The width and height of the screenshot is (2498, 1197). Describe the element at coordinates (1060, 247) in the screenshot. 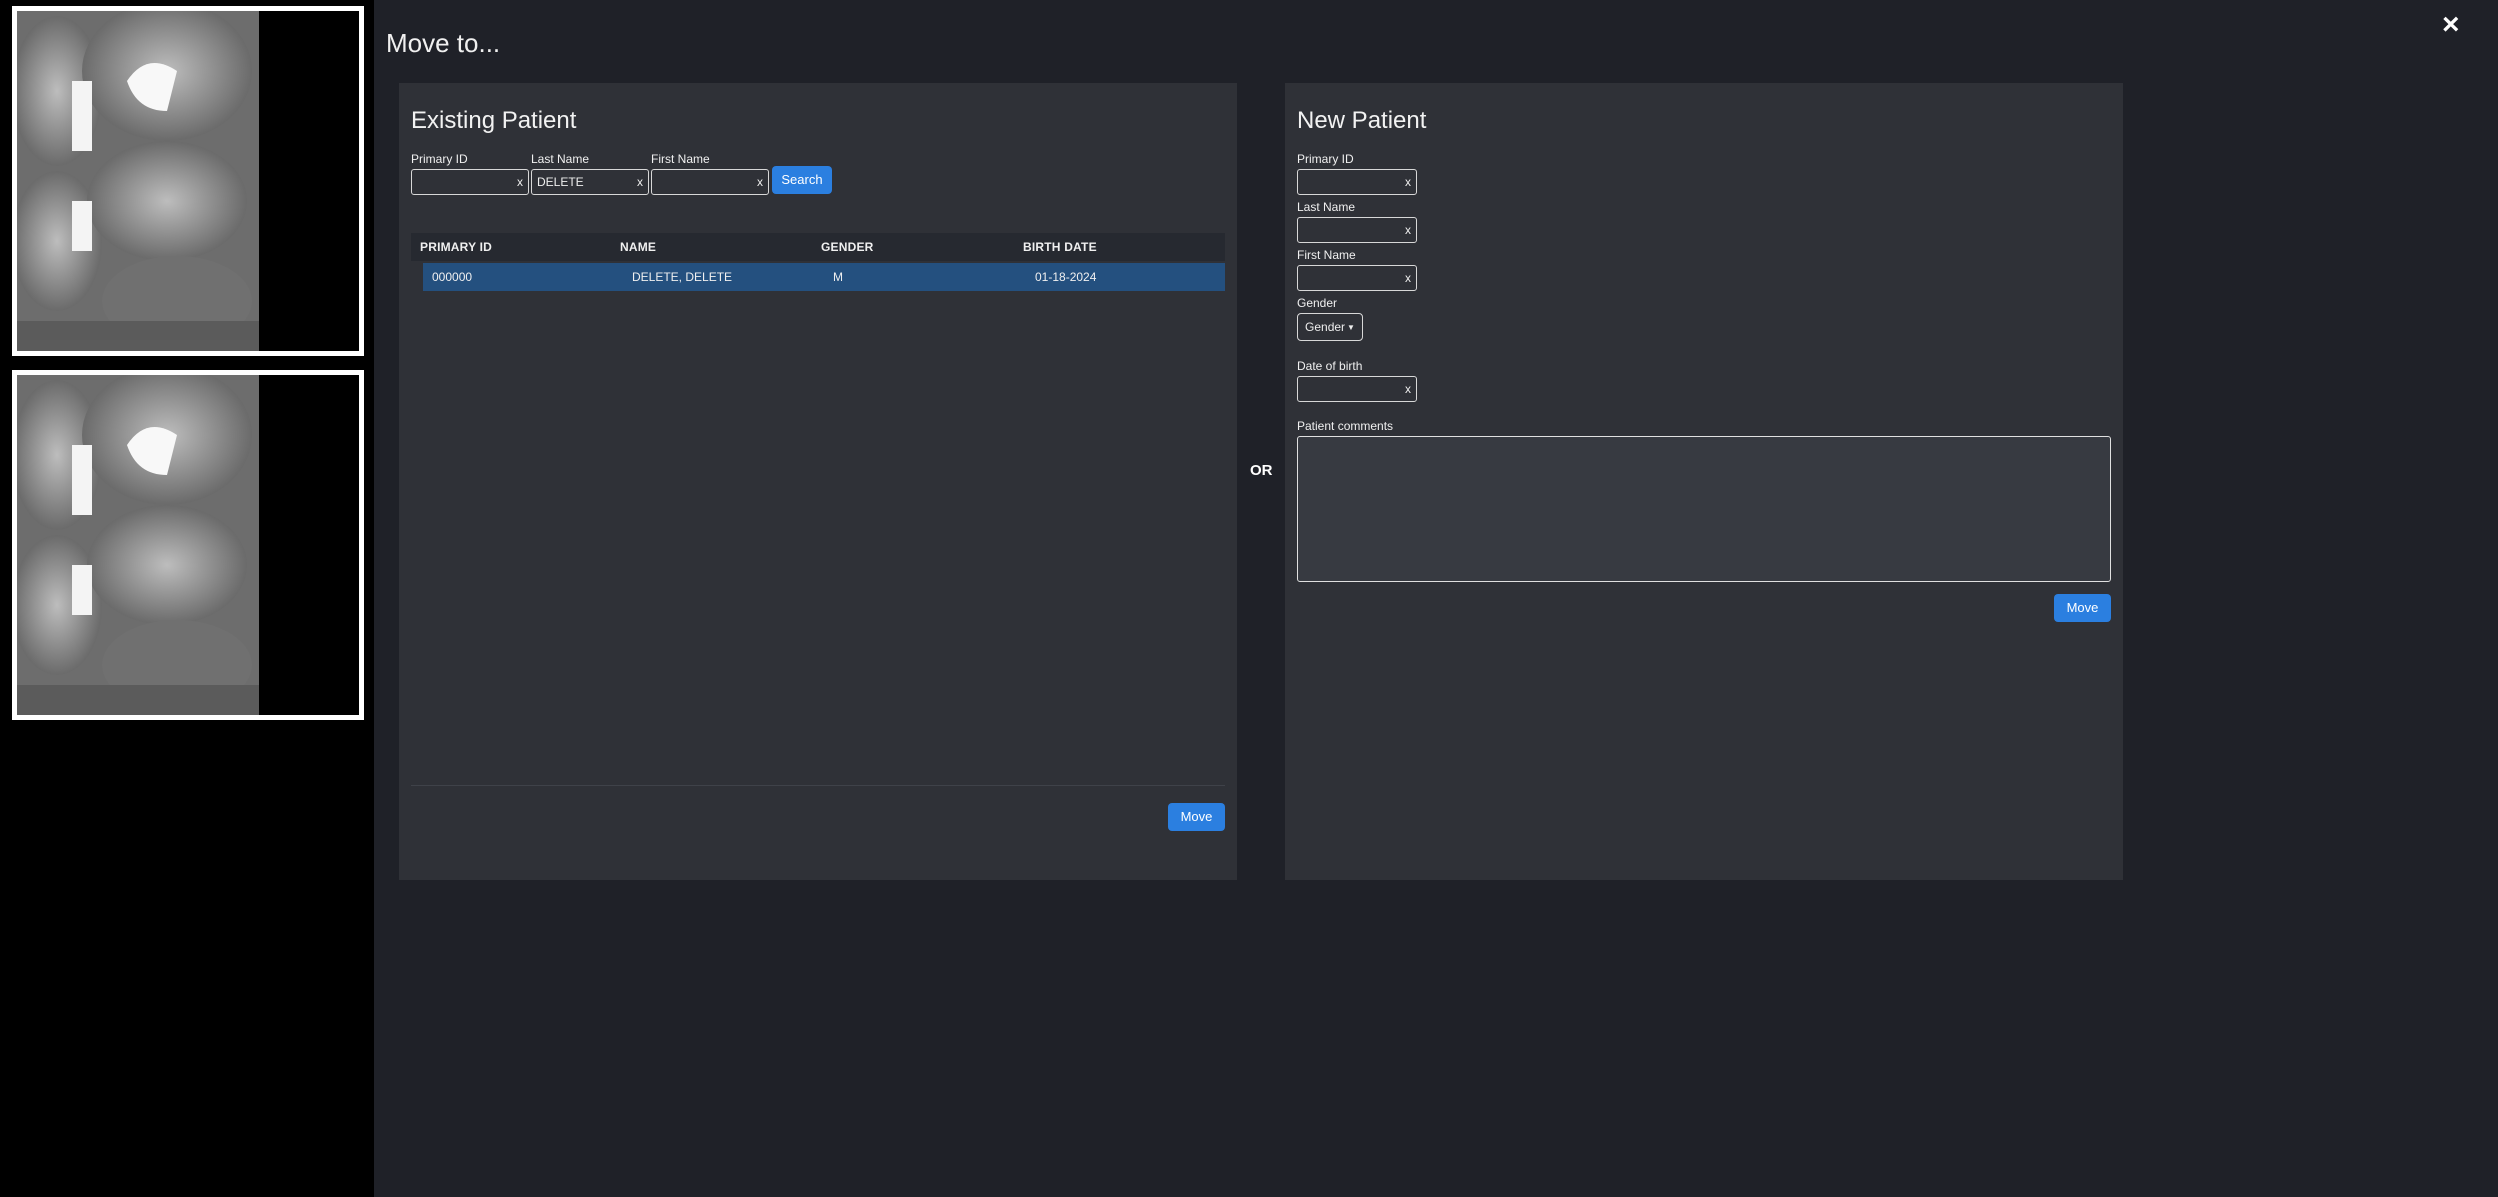

I see `column-birth-date: BIRTH DATE` at that location.